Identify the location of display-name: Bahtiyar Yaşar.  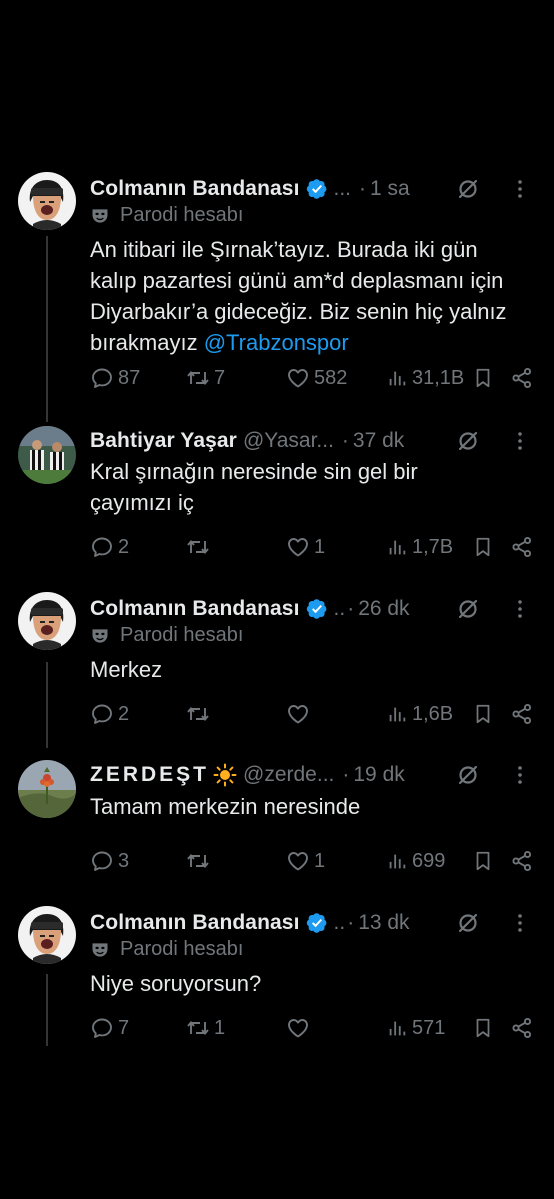
(163, 441).